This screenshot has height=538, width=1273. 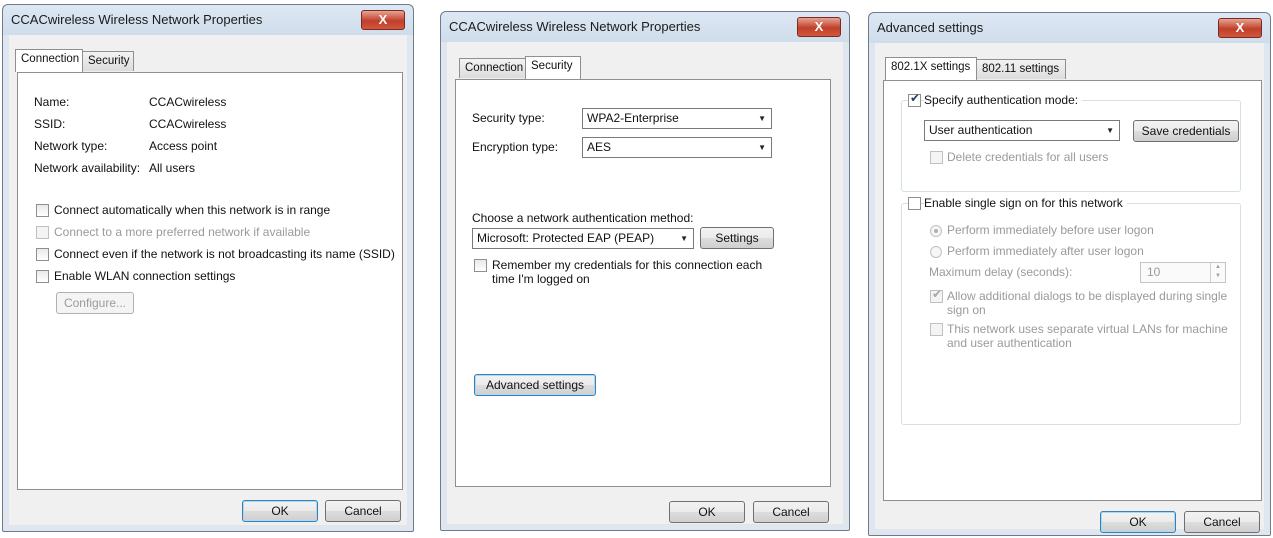 What do you see at coordinates (1069, 28) in the screenshot?
I see `dialog-title: Advanced settings` at bounding box center [1069, 28].